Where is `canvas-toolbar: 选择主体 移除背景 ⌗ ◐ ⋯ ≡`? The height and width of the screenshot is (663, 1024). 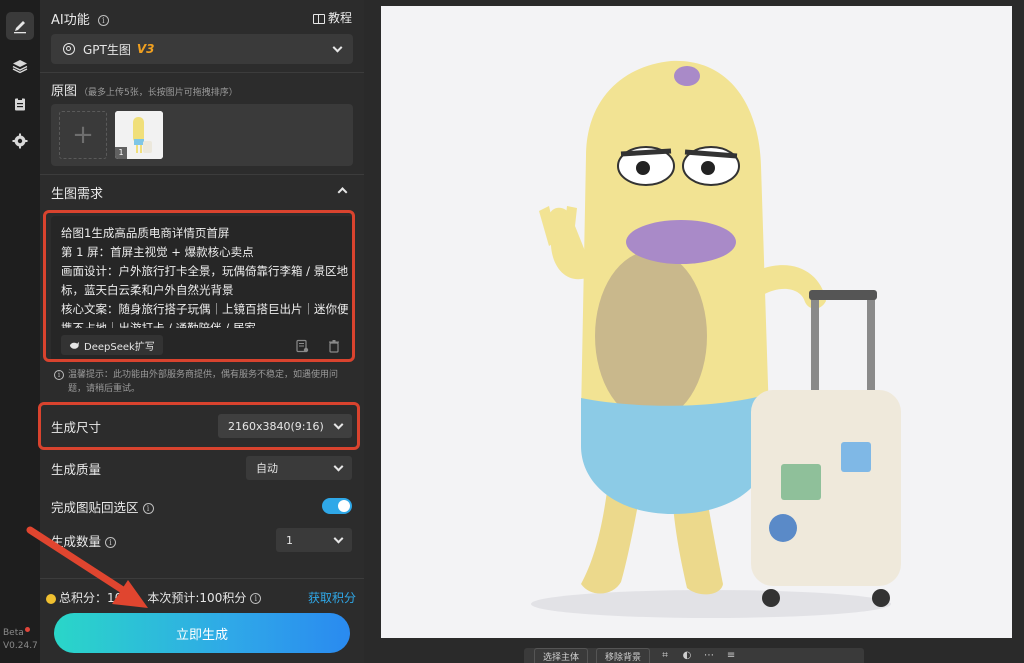
canvas-toolbar: 选择主体 移除背景 ⌗ ◐ ⋯ ≡ is located at coordinates (694, 655).